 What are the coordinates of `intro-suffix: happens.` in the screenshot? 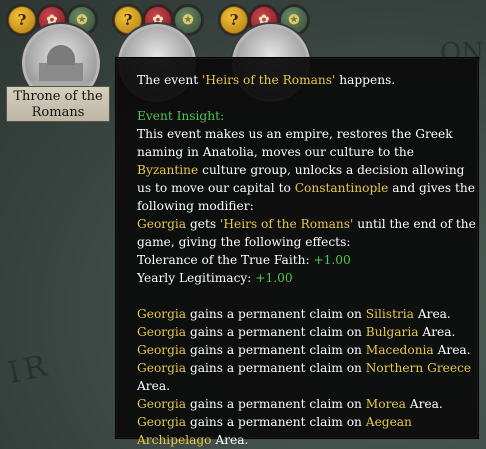 It's located at (365, 80).